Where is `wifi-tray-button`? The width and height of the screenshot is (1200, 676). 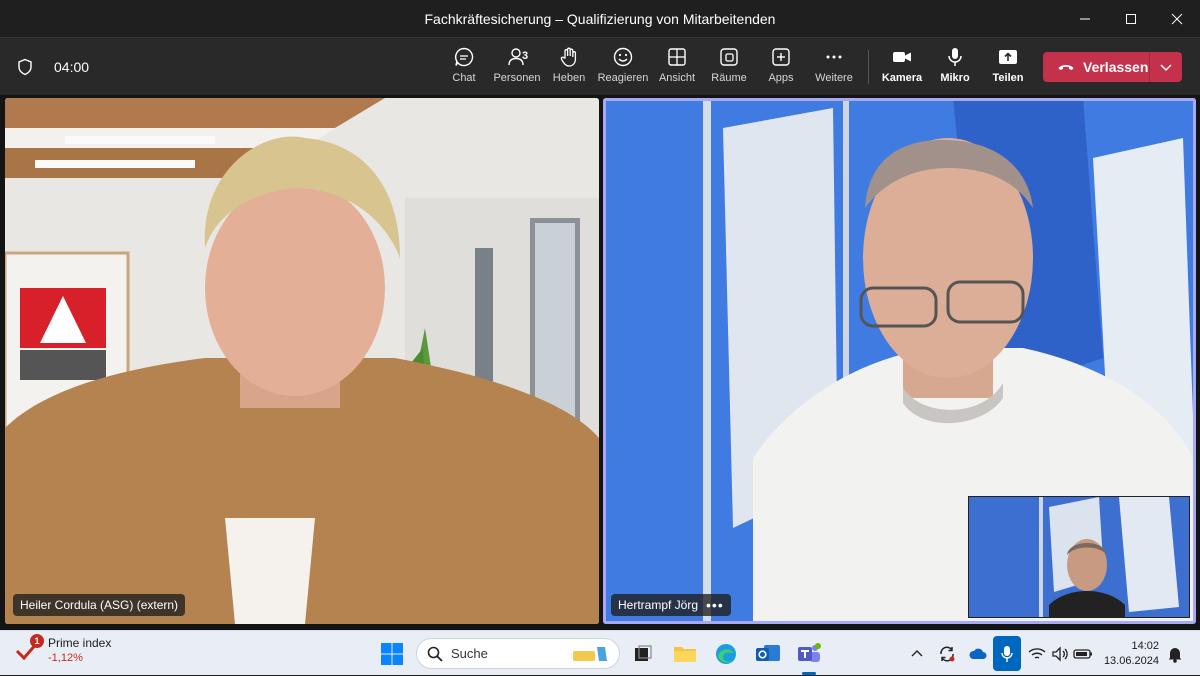 wifi-tray-button is located at coordinates (1037, 653).